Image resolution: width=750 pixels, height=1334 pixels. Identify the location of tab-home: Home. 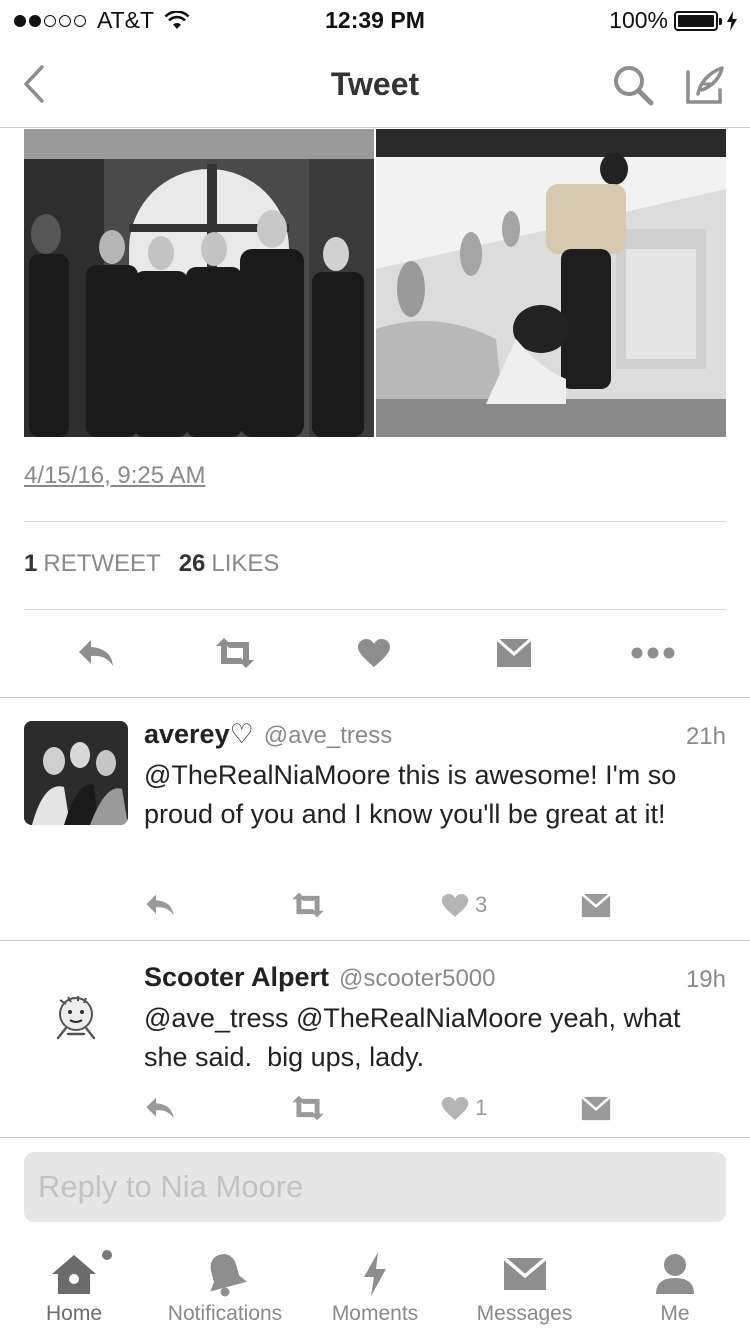
(74, 1287).